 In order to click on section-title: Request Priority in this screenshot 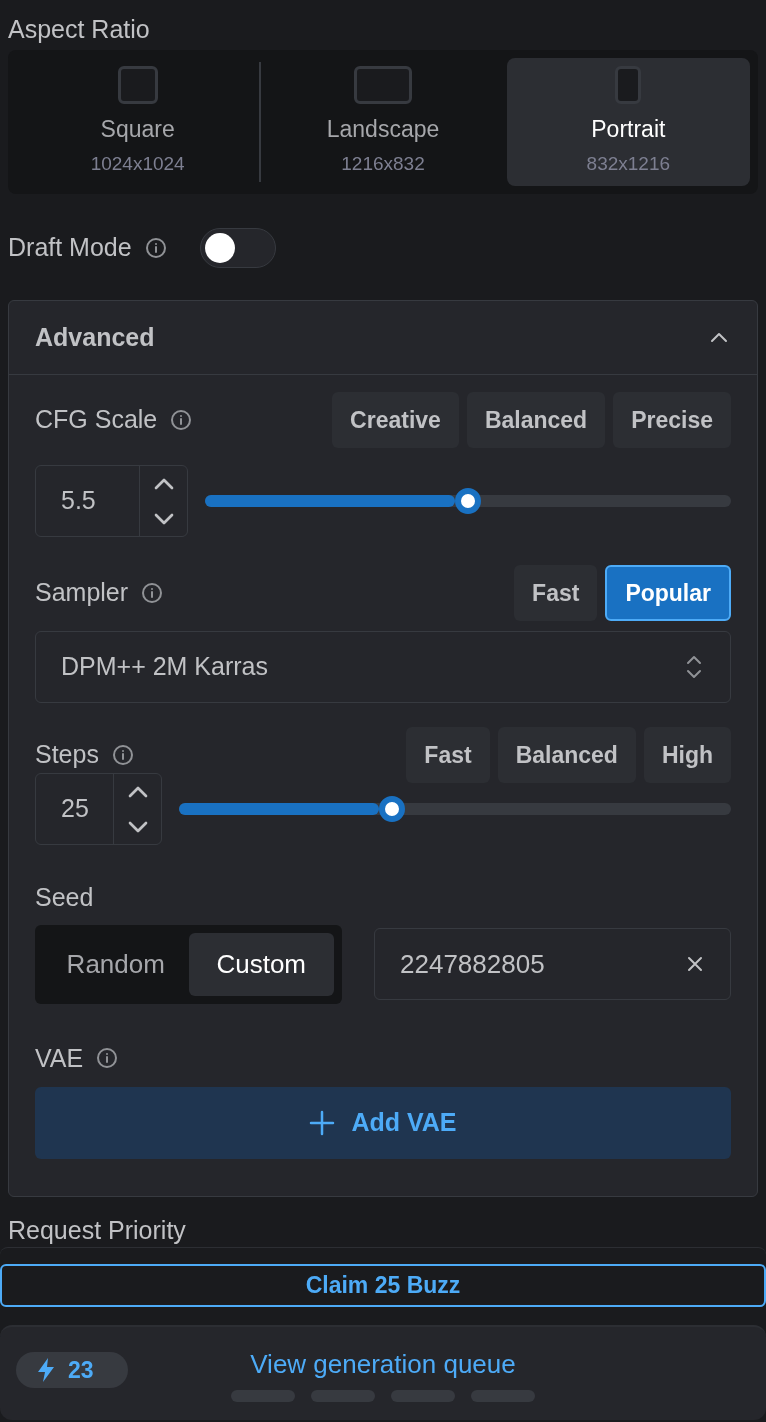, I will do `click(97, 1230)`.